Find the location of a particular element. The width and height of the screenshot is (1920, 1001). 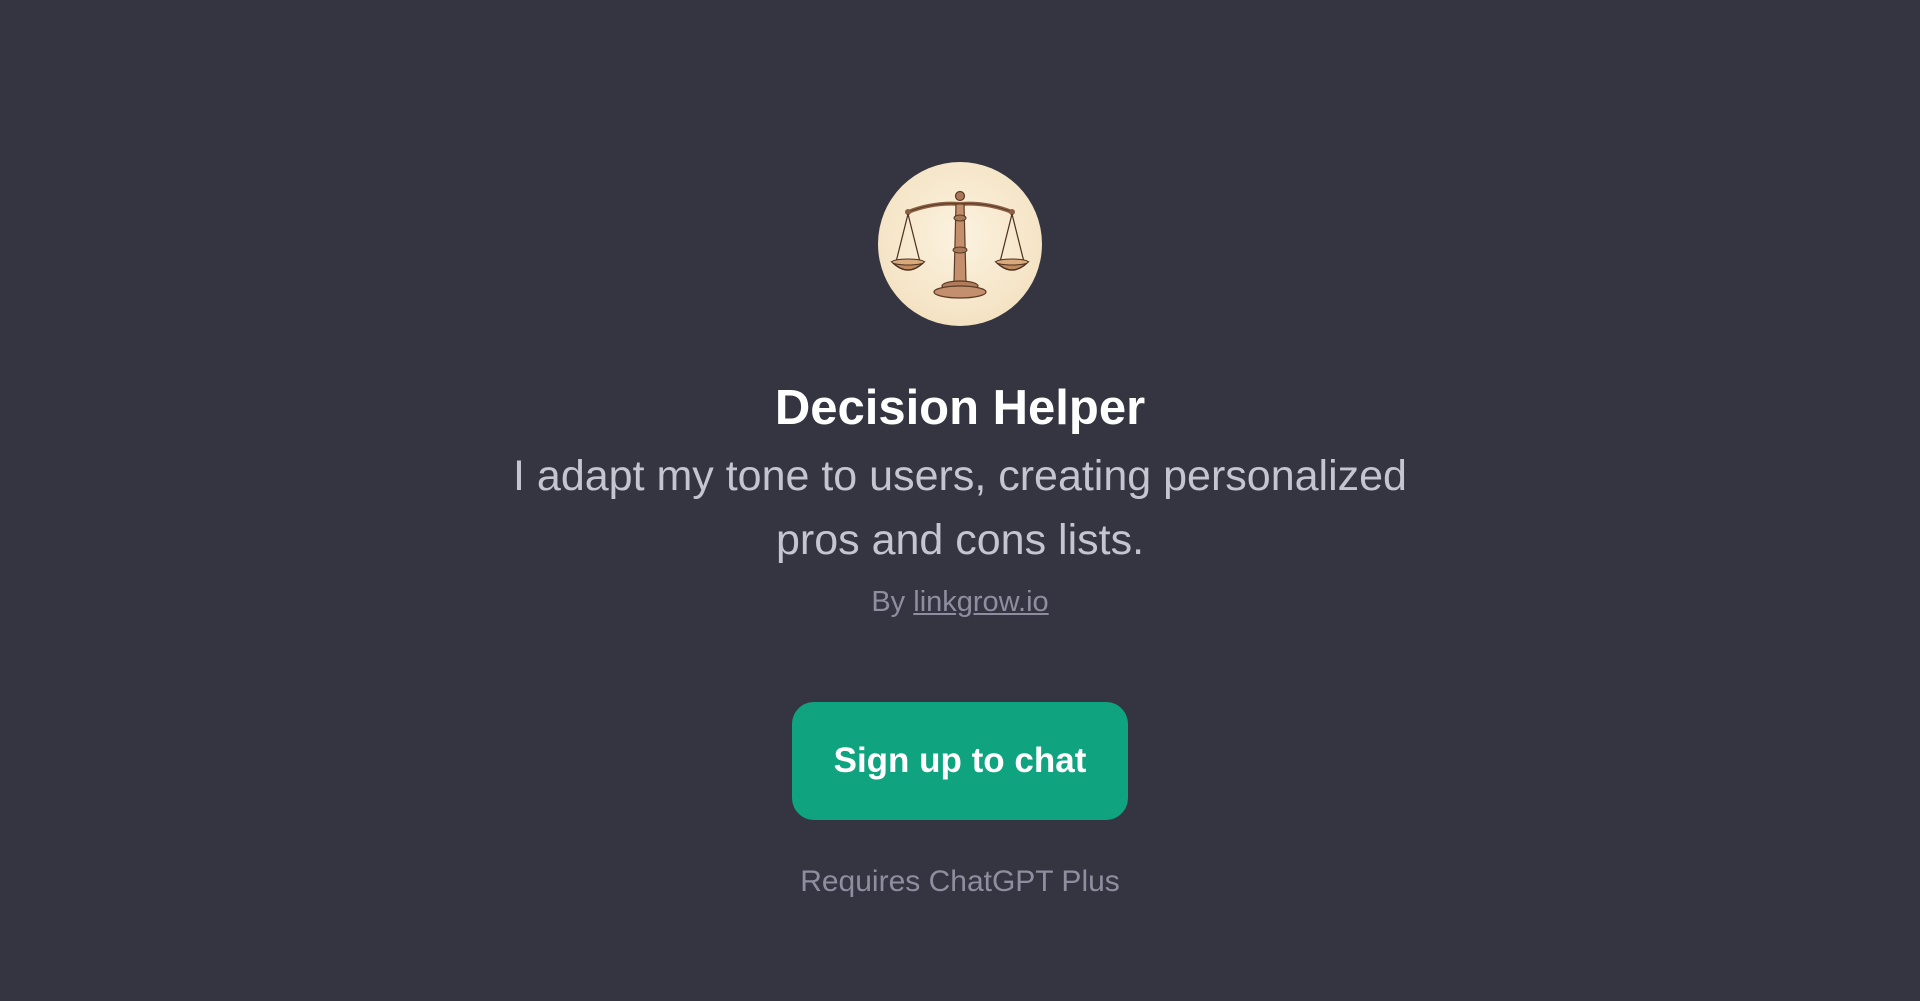

author-link: linkgrow.io is located at coordinates (980, 602).